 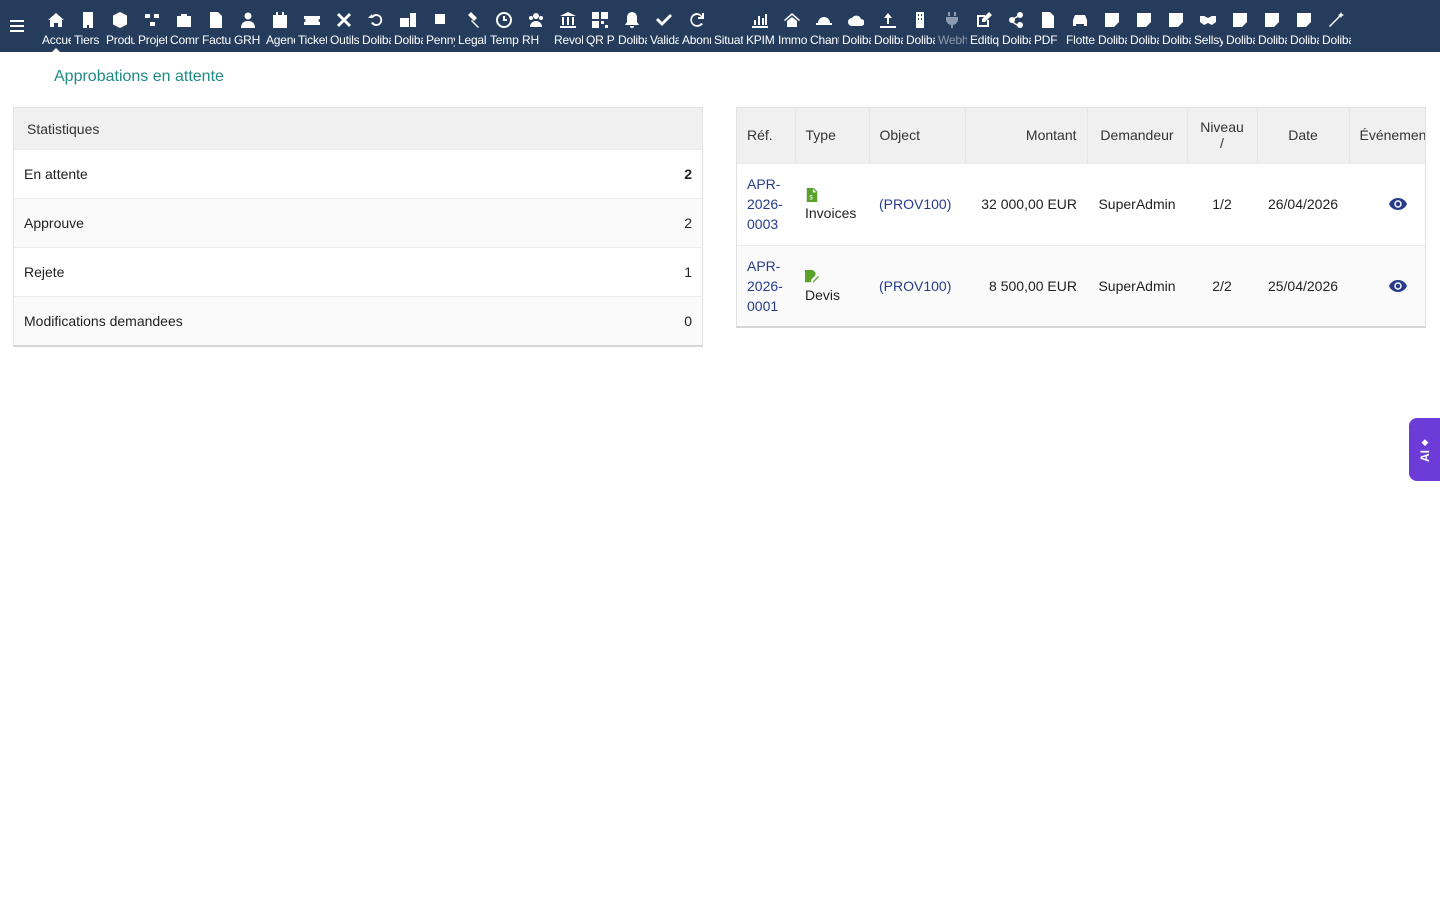 I want to click on building-icon, so click(x=88, y=20).